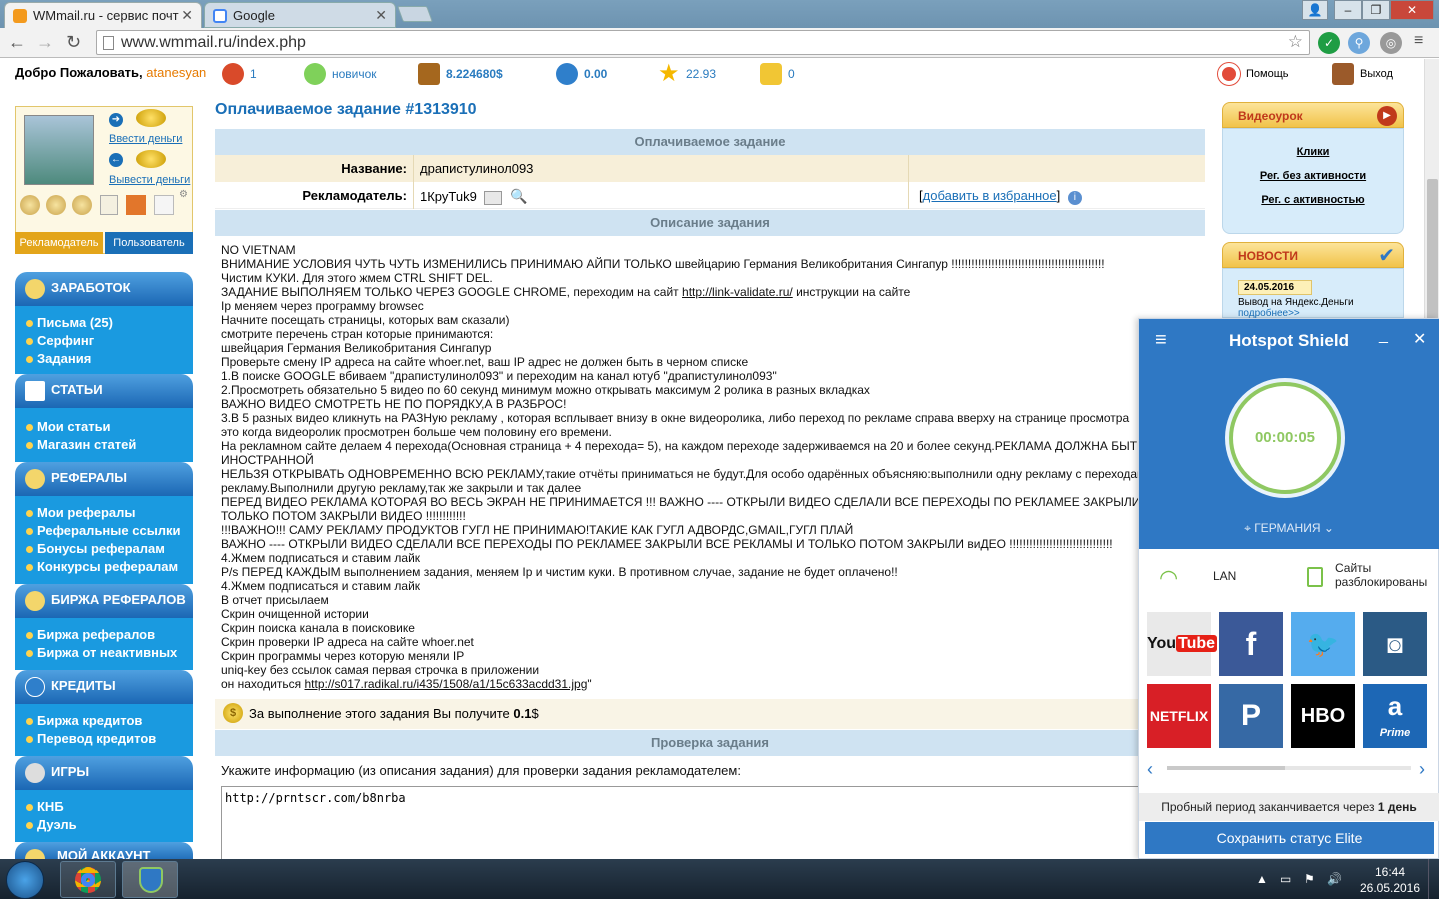 The height and width of the screenshot is (899, 1439). What do you see at coordinates (104, 825) in the screenshot?
I see `menu-item-duel: Дуэль` at bounding box center [104, 825].